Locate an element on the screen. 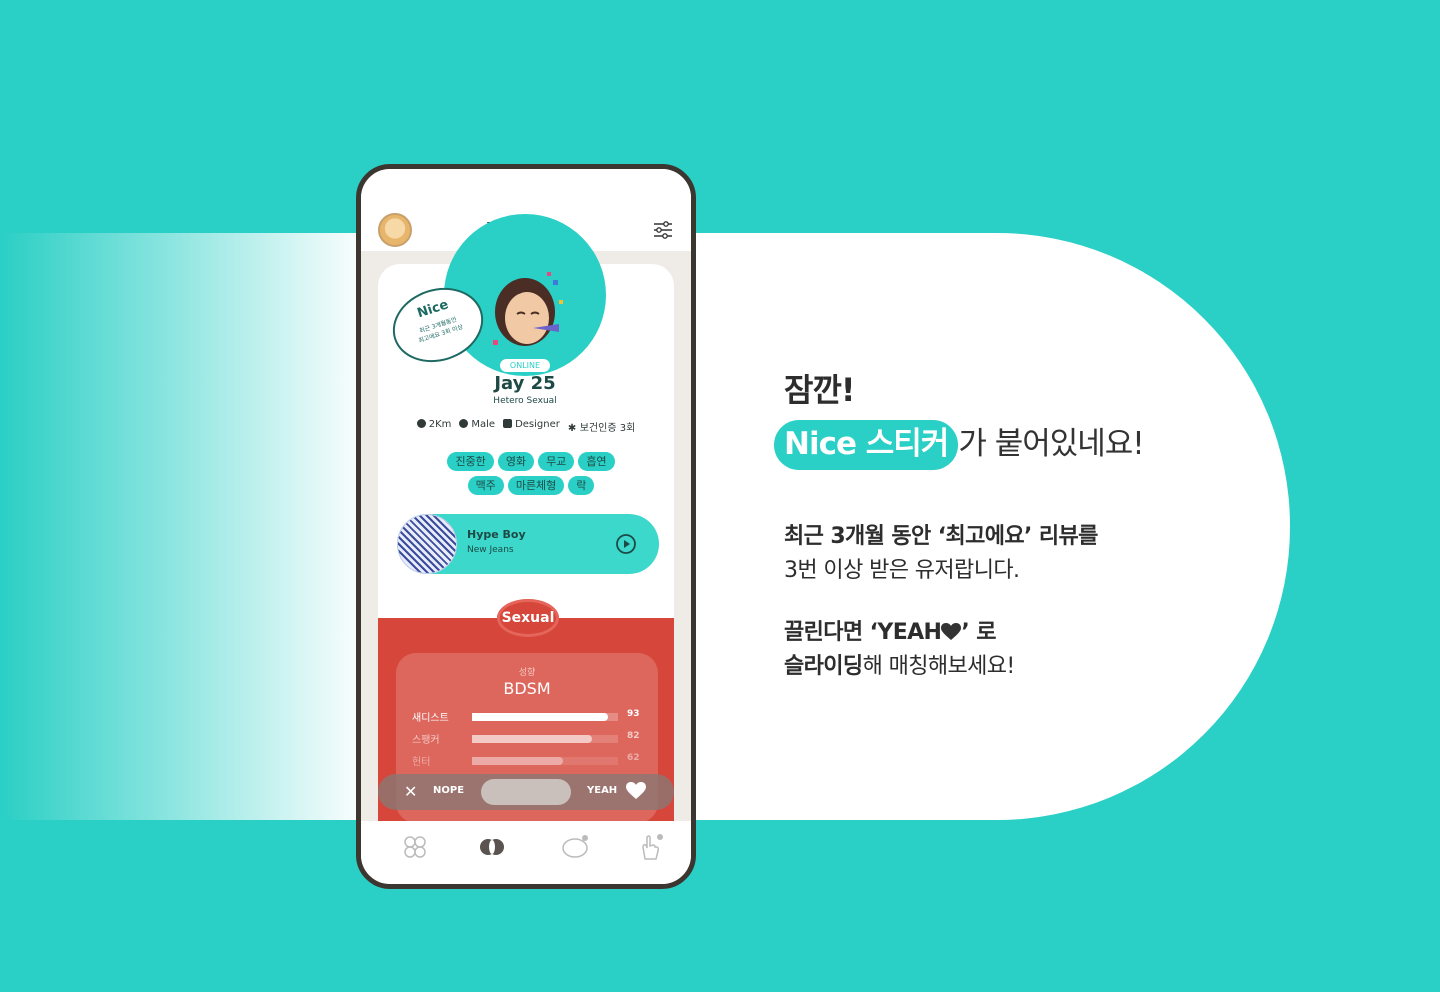 Image resolution: width=1440 pixels, height=992 pixels. description-bold: 최근 3개월 동안 ‘최고에요’ 리뷰를 is located at coordinates (941, 536).